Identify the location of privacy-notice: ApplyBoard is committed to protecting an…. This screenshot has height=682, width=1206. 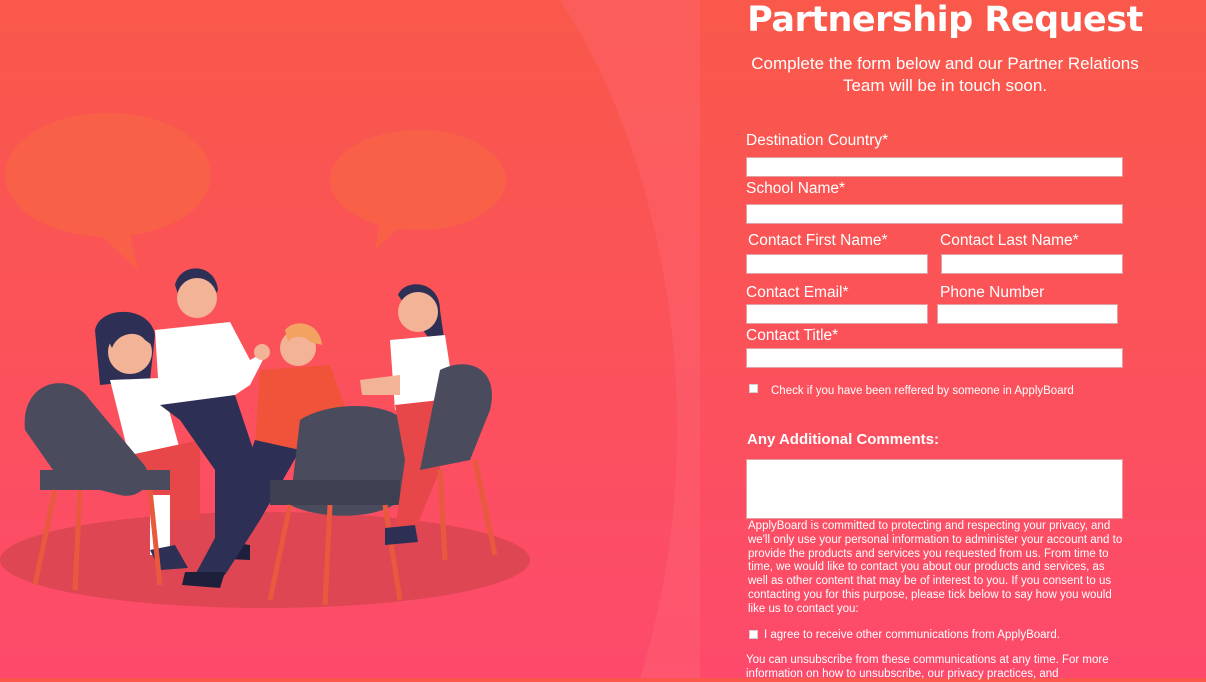
(935, 567).